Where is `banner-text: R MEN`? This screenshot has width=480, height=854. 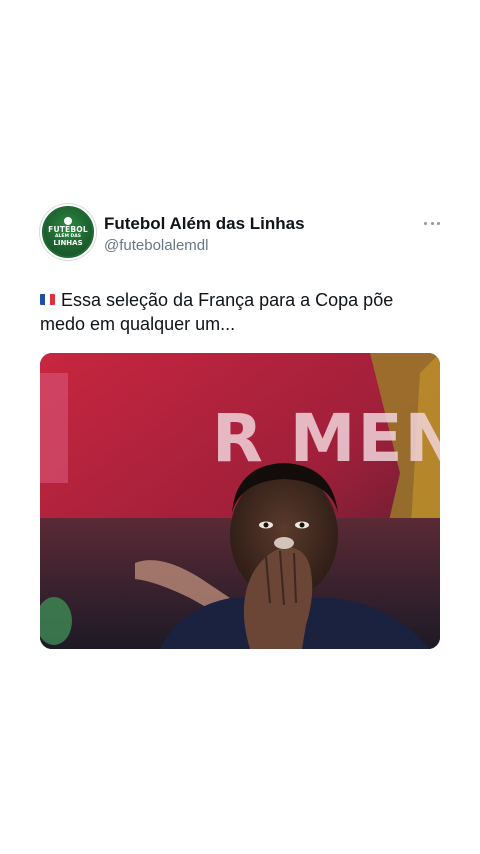 banner-text: R MEN is located at coordinates (326, 438).